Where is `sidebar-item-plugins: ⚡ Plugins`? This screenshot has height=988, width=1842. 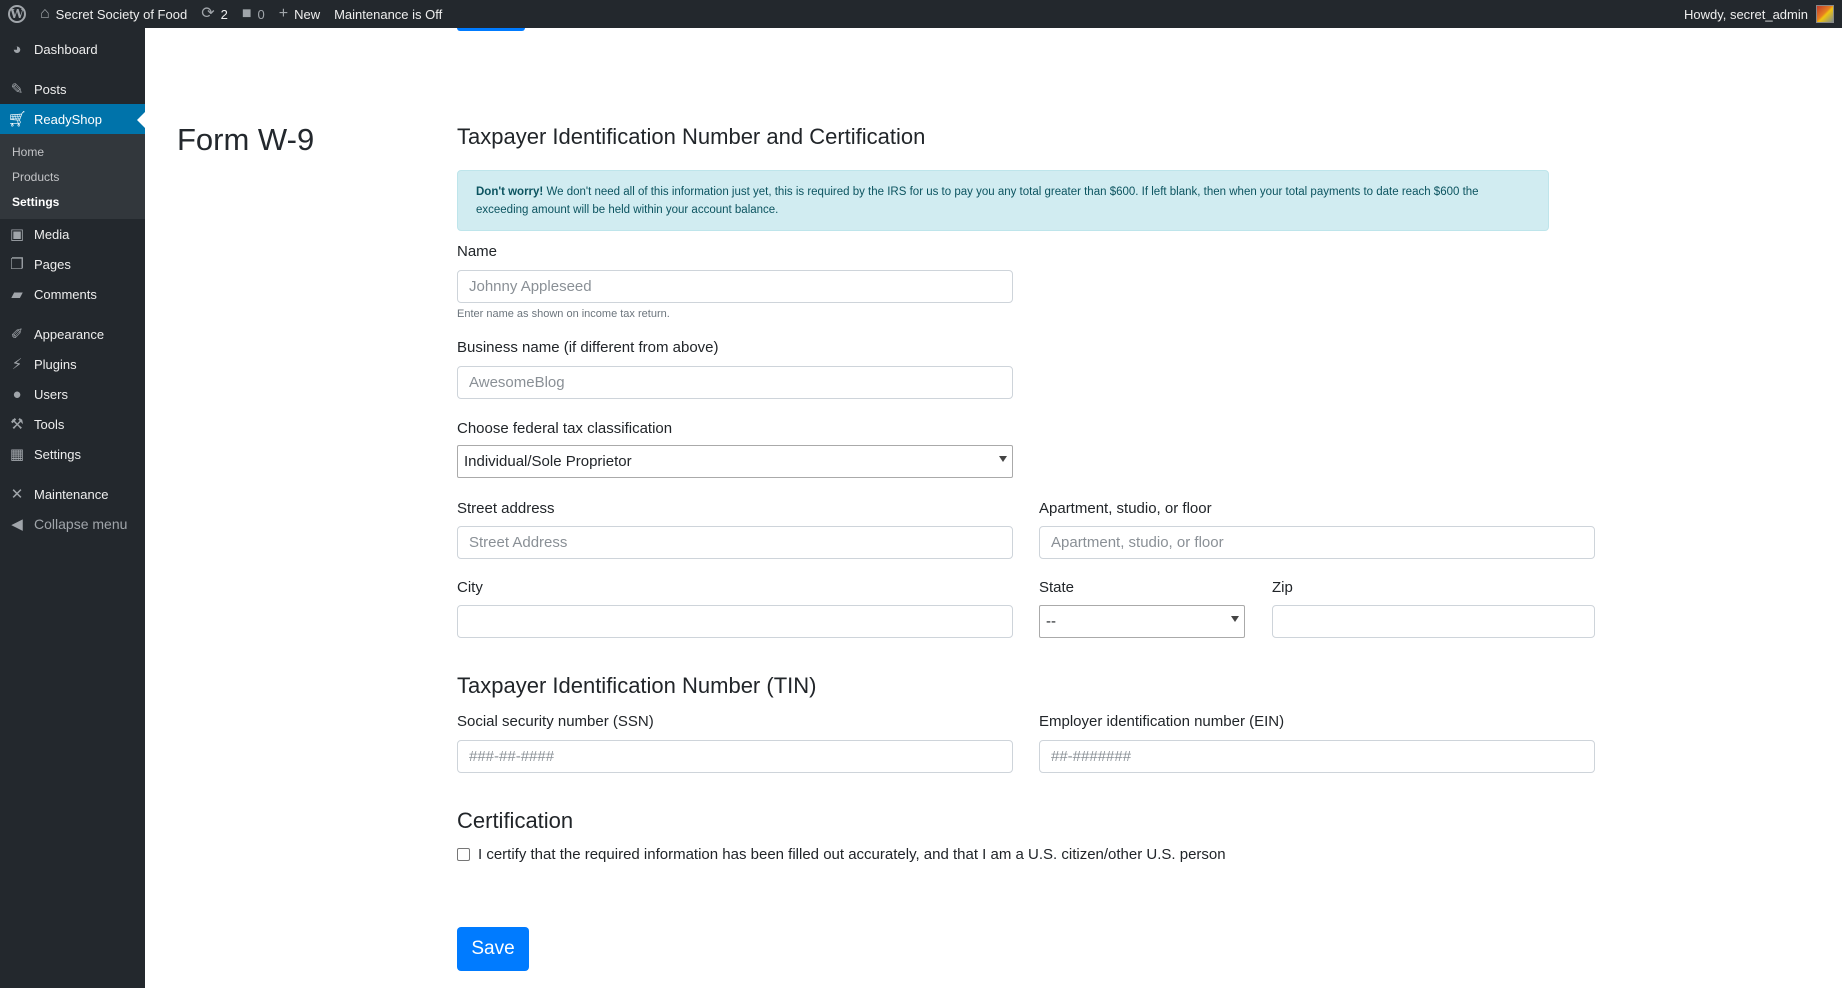
sidebar-item-plugins: ⚡ Plugins is located at coordinates (72, 364).